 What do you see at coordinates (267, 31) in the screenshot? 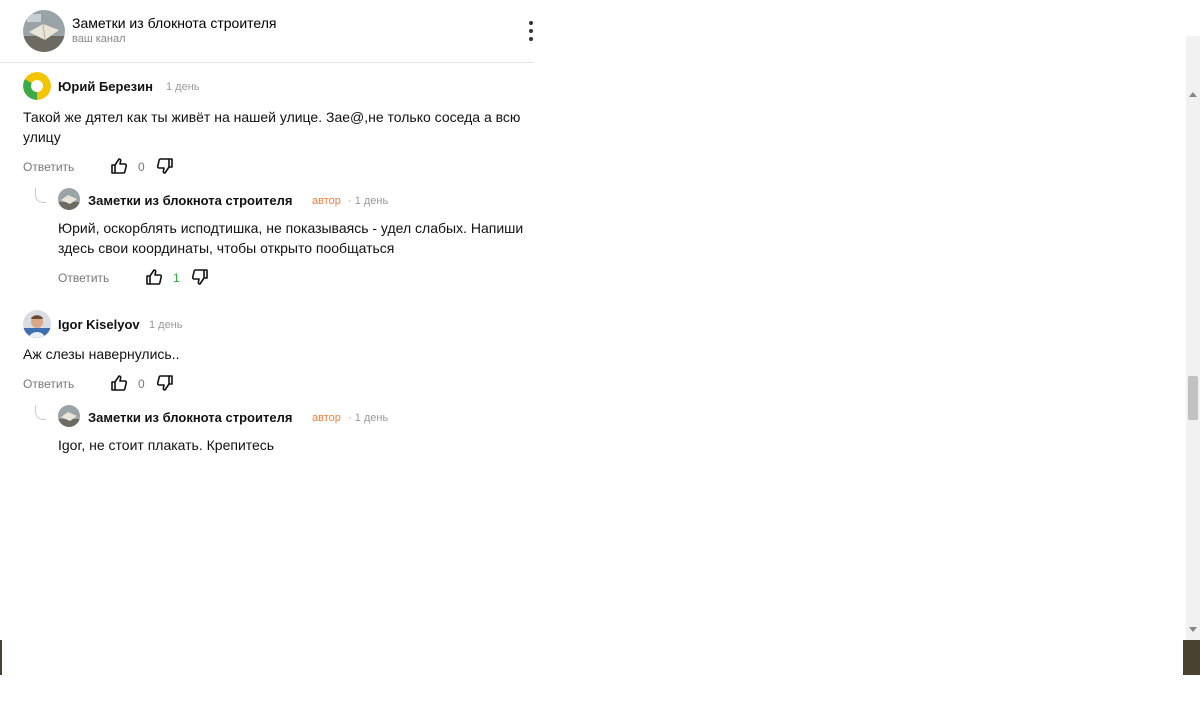
I see `channel-header: Заметки из блокнота строителя ваш канал` at bounding box center [267, 31].